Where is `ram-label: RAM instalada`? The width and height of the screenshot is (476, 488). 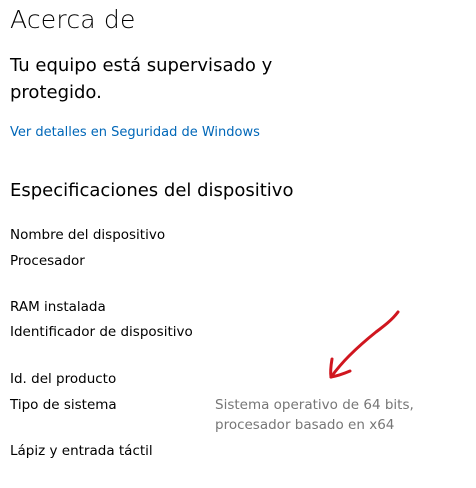 ram-label: RAM instalada is located at coordinates (58, 307).